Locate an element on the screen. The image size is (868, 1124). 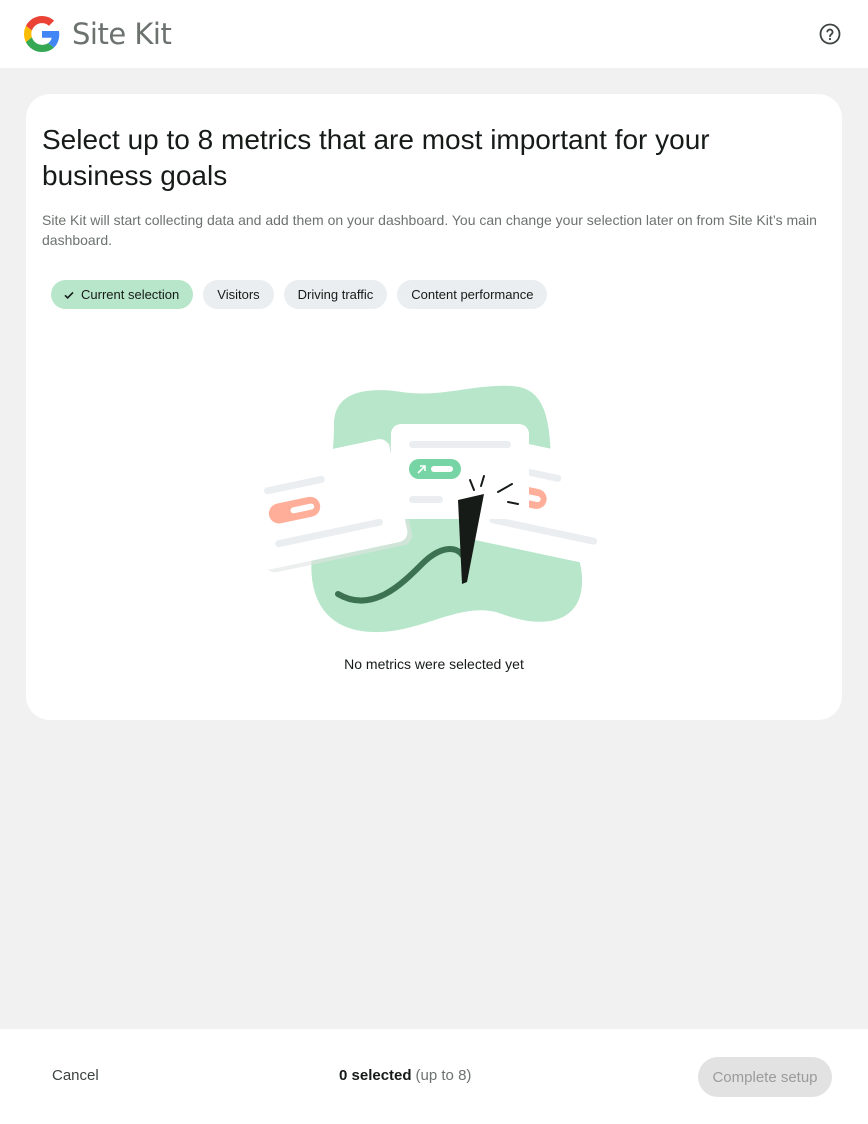
app-name: Site Kit is located at coordinates (122, 34).